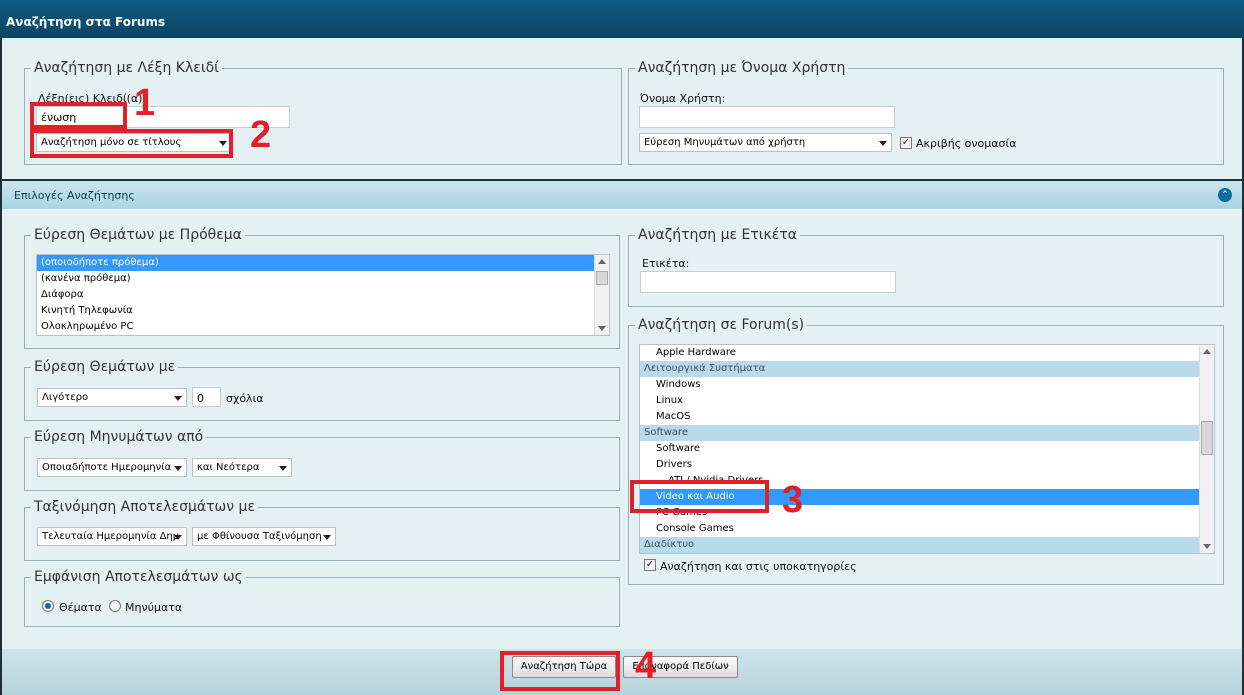  What do you see at coordinates (601, 295) in the screenshot?
I see `prefix-scrollbar` at bounding box center [601, 295].